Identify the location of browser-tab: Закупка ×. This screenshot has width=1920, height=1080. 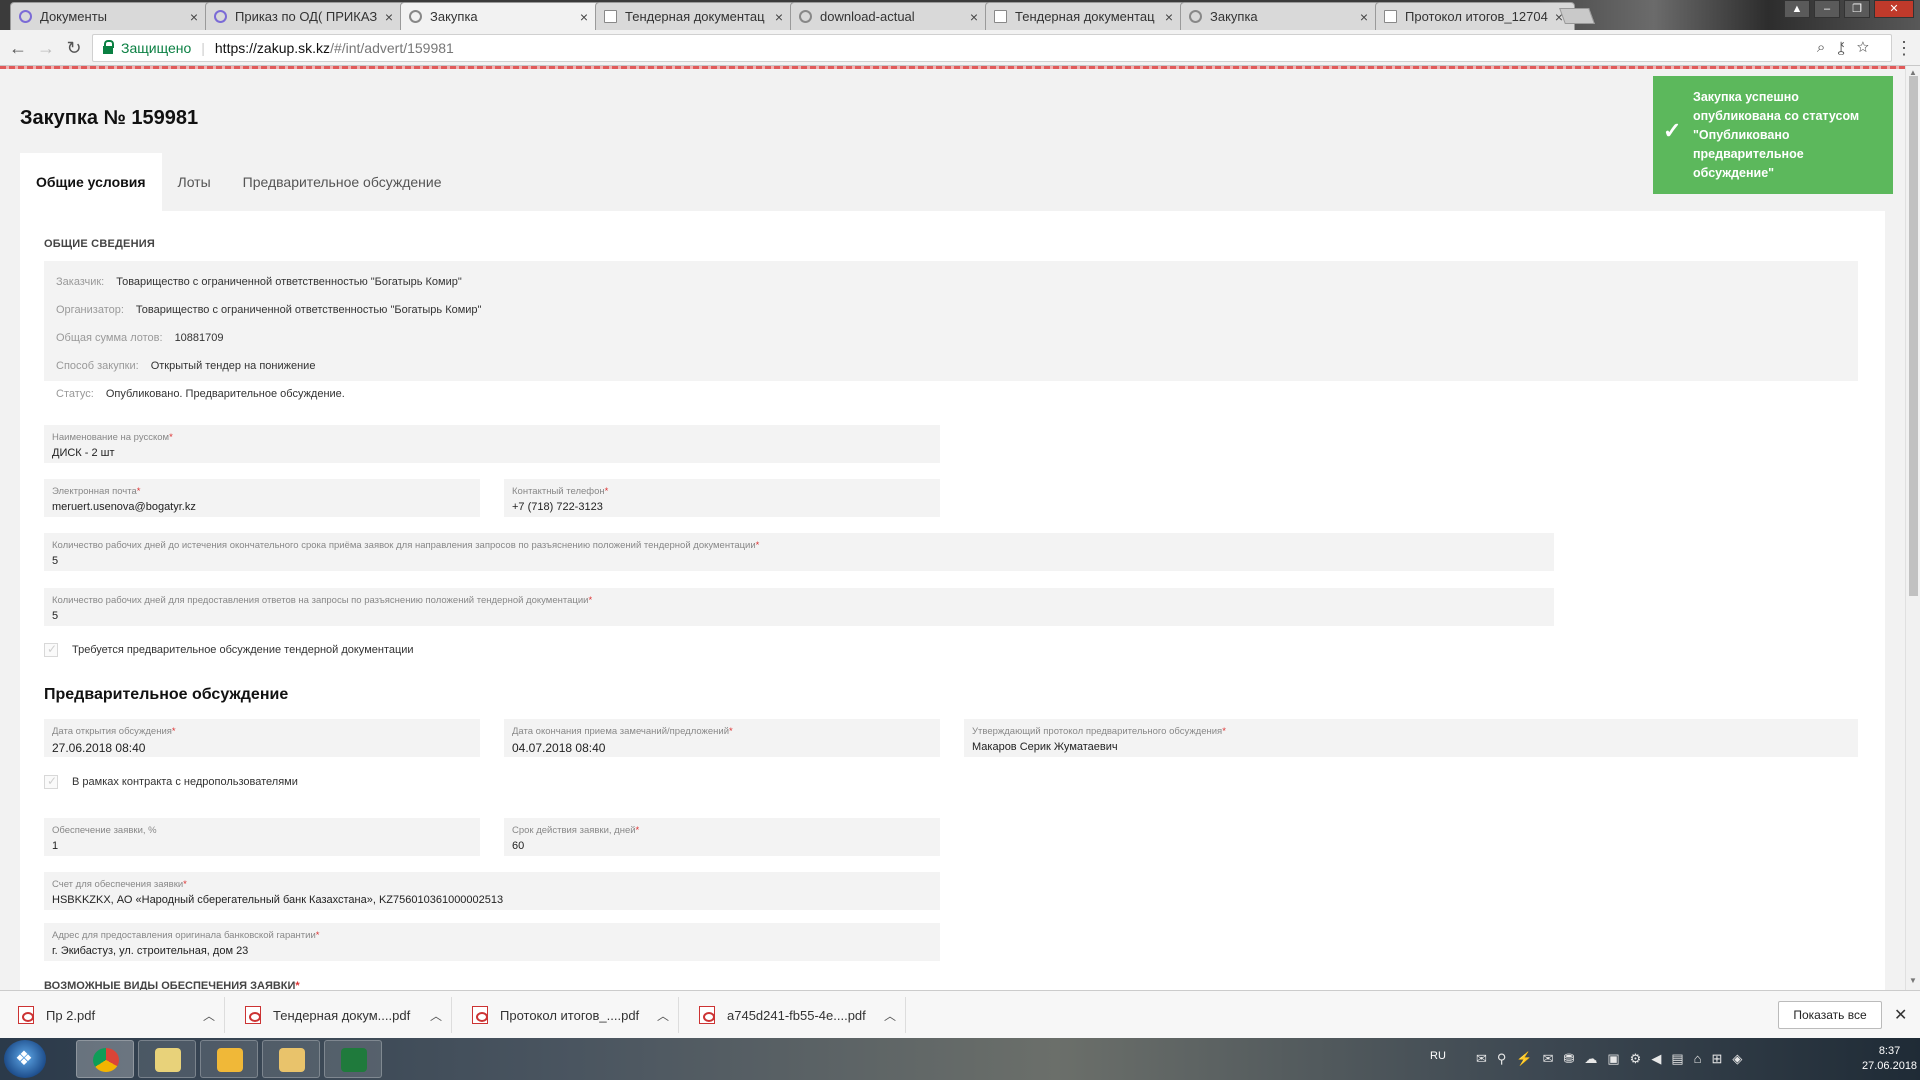
(1280, 16).